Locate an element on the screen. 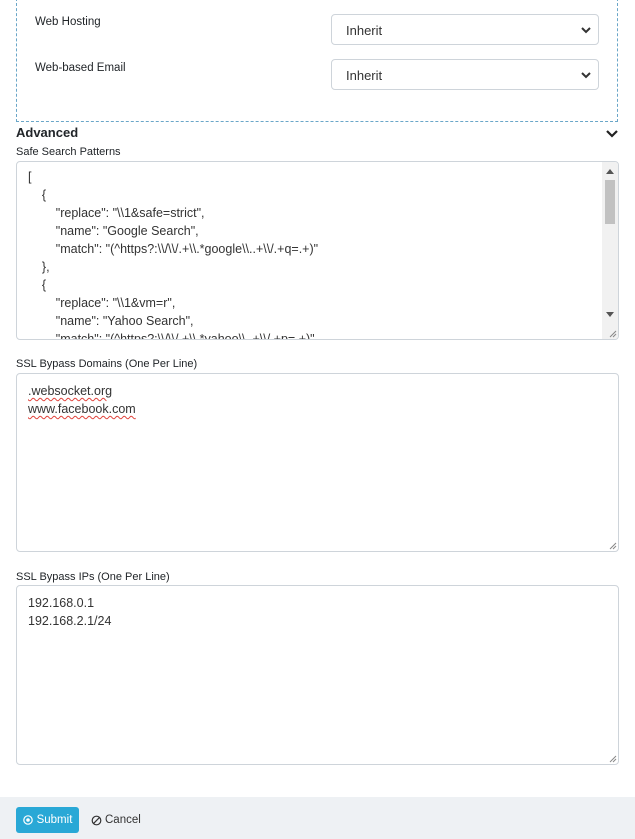  scrollbar is located at coordinates (610, 250).